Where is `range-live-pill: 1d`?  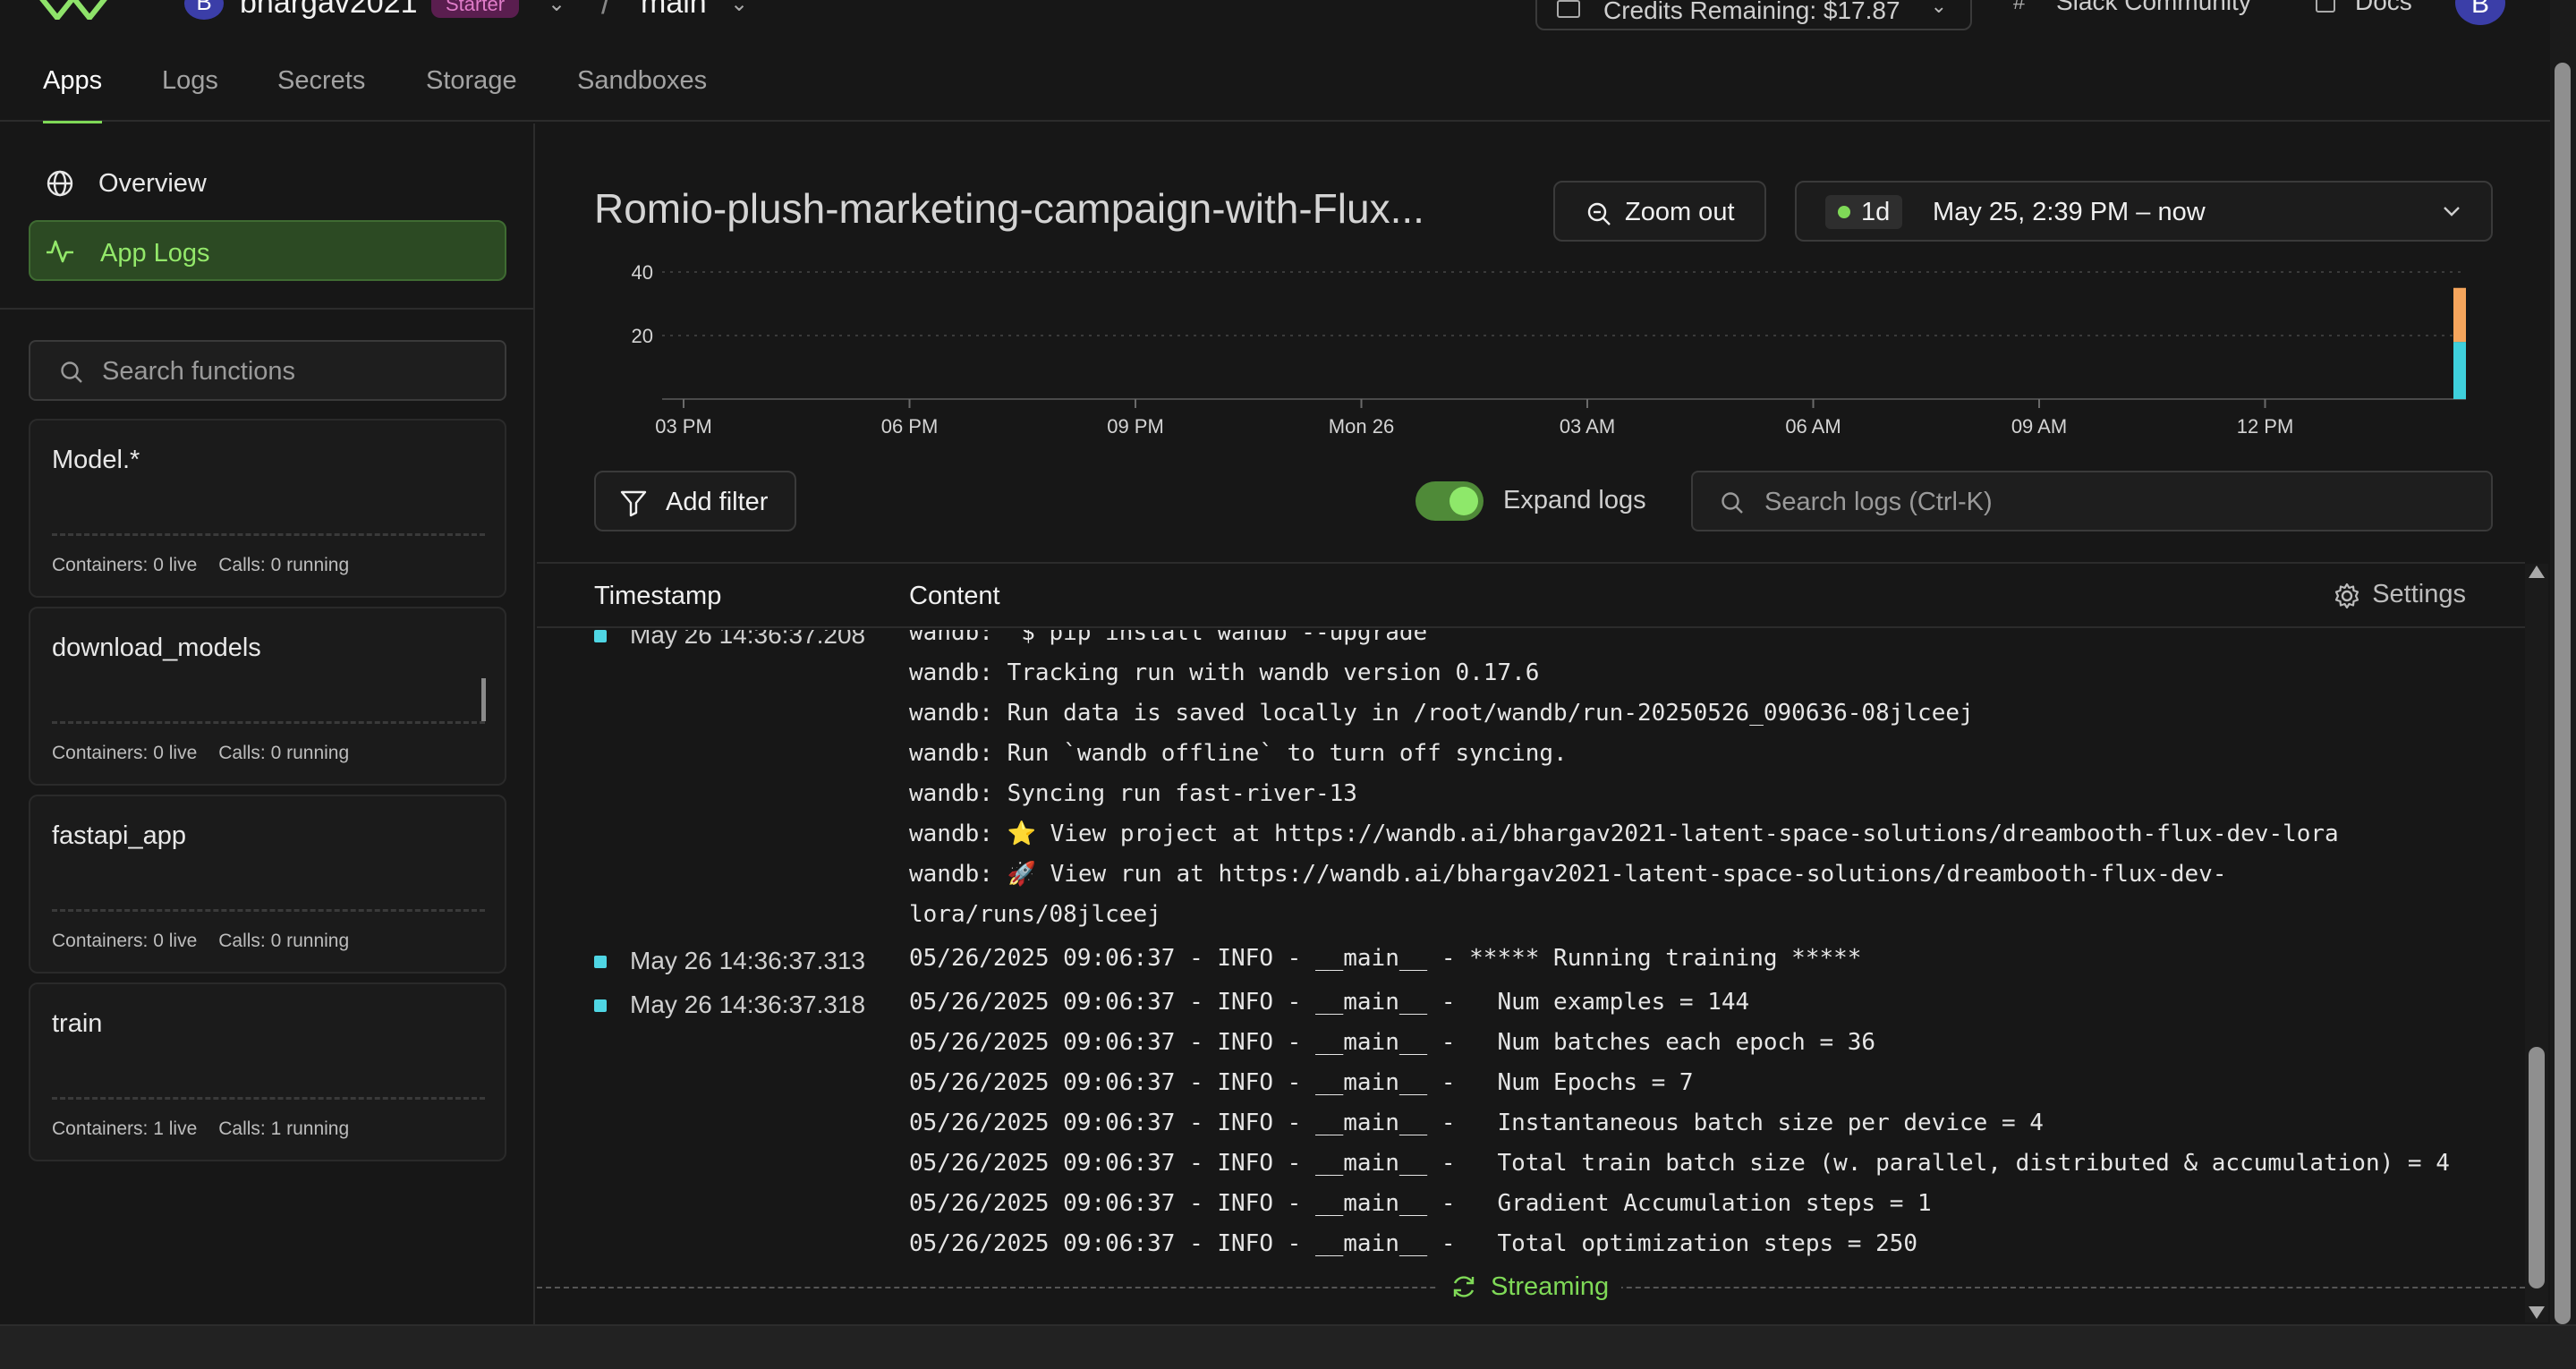
range-live-pill: 1d is located at coordinates (1864, 212).